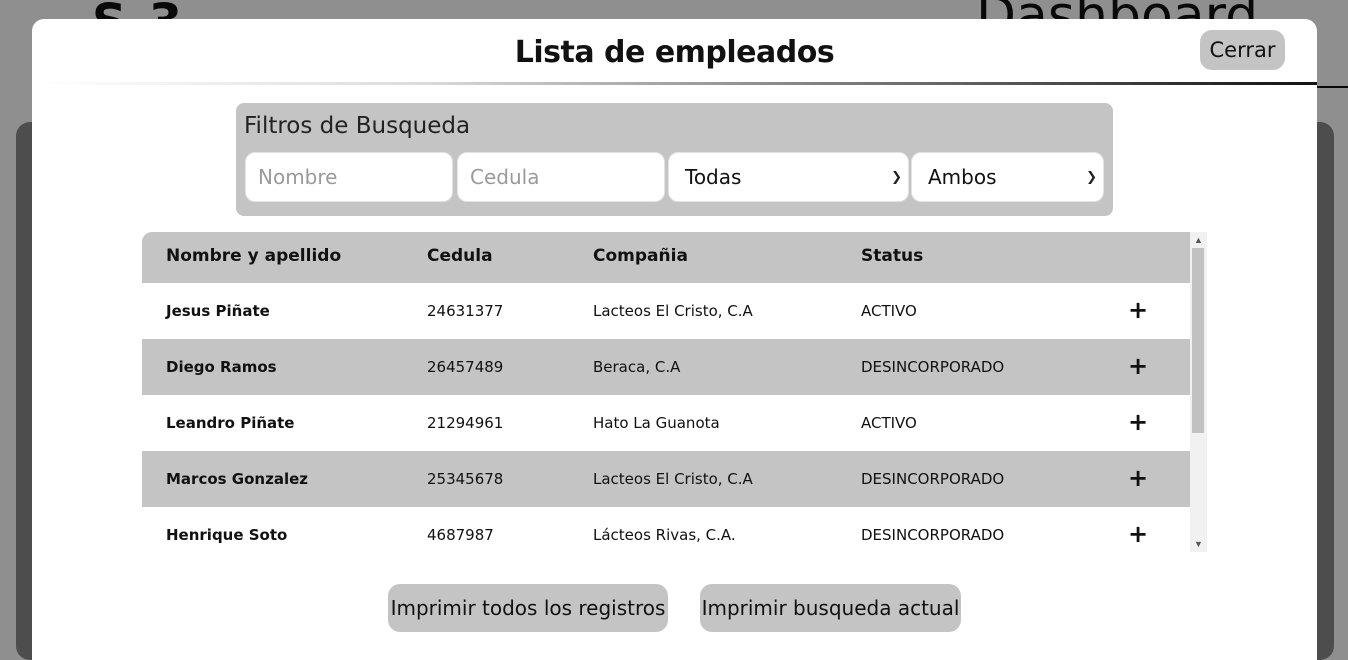  I want to click on scrollbar-thumb, so click(1198, 340).